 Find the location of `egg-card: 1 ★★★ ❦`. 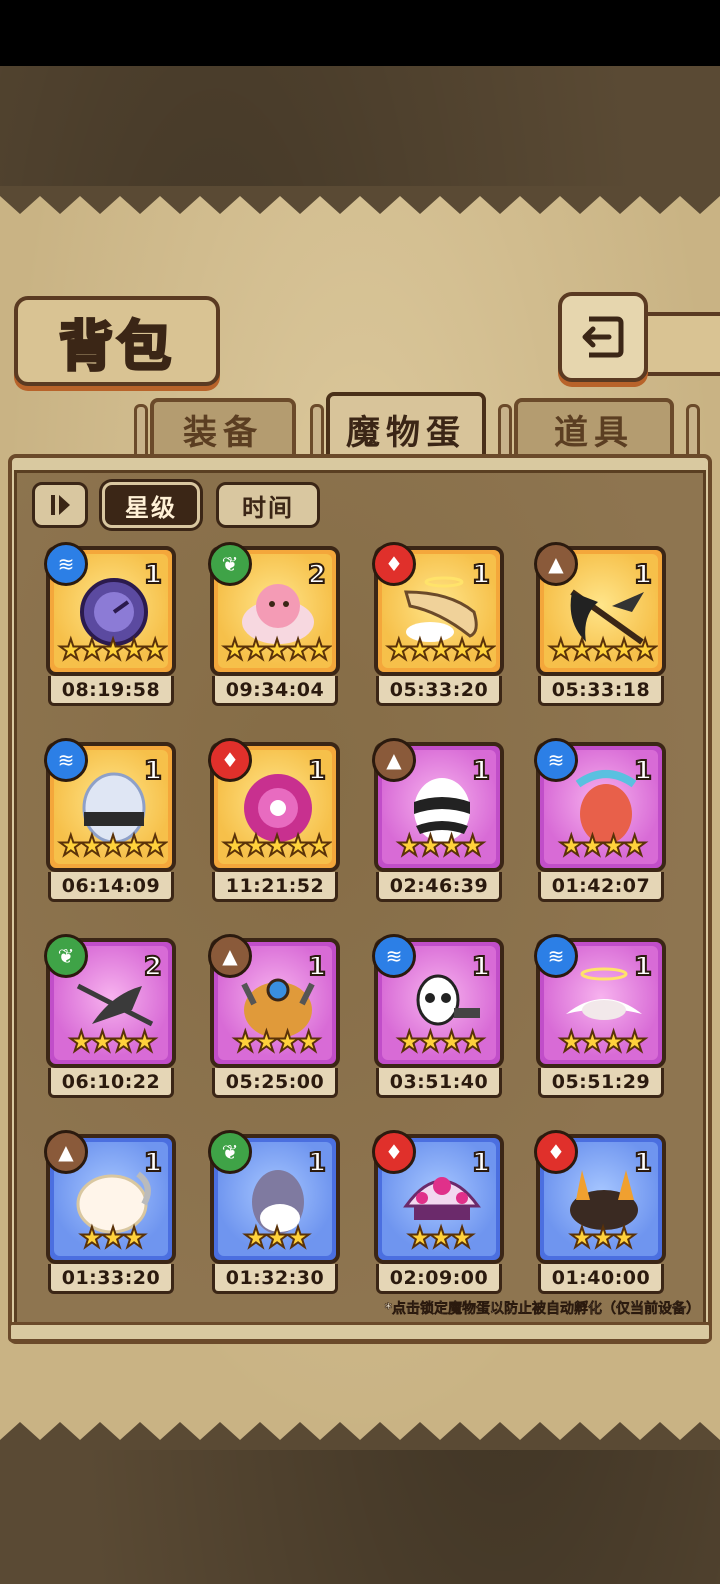

egg-card: 1 ★★★ ❦ is located at coordinates (274, 1197).